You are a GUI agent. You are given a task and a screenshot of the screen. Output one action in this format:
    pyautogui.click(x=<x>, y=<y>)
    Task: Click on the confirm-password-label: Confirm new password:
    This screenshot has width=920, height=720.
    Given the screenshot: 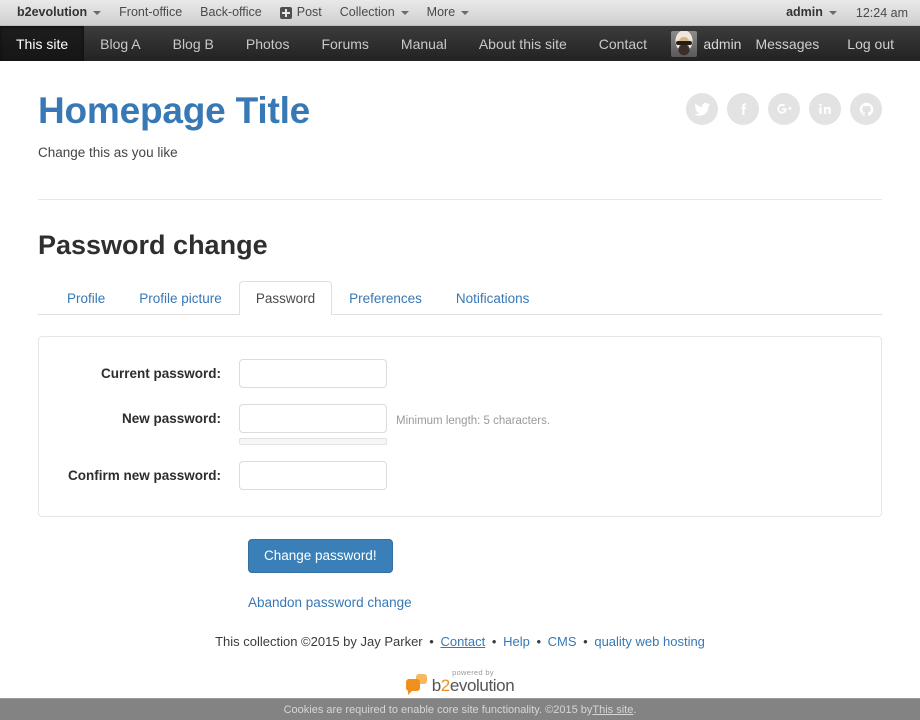 What is the action you would take?
    pyautogui.click(x=144, y=476)
    